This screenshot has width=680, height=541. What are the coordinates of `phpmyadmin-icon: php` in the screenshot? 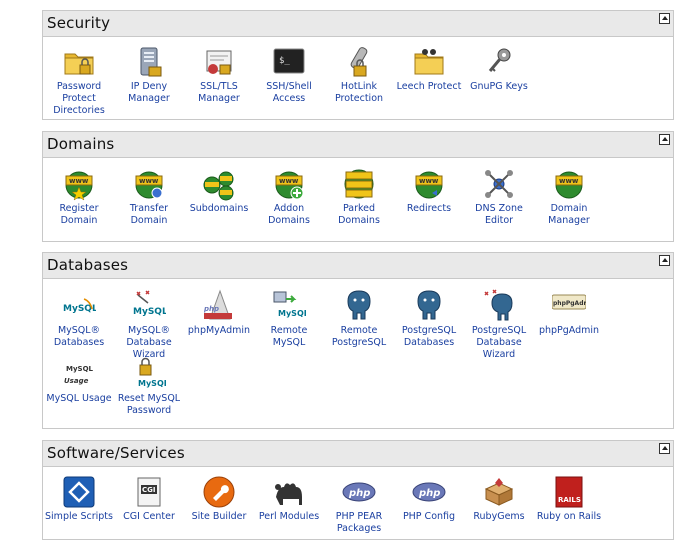 It's located at (217, 304).